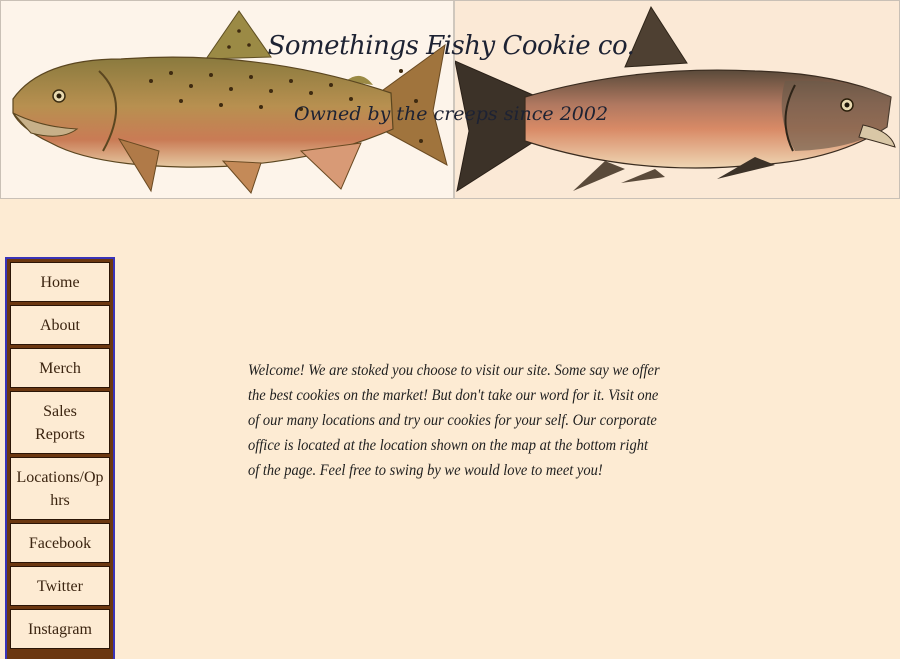 The width and height of the screenshot is (900, 659). Describe the element at coordinates (60, 586) in the screenshot. I see `nav-twitter-link: Twitter` at that location.